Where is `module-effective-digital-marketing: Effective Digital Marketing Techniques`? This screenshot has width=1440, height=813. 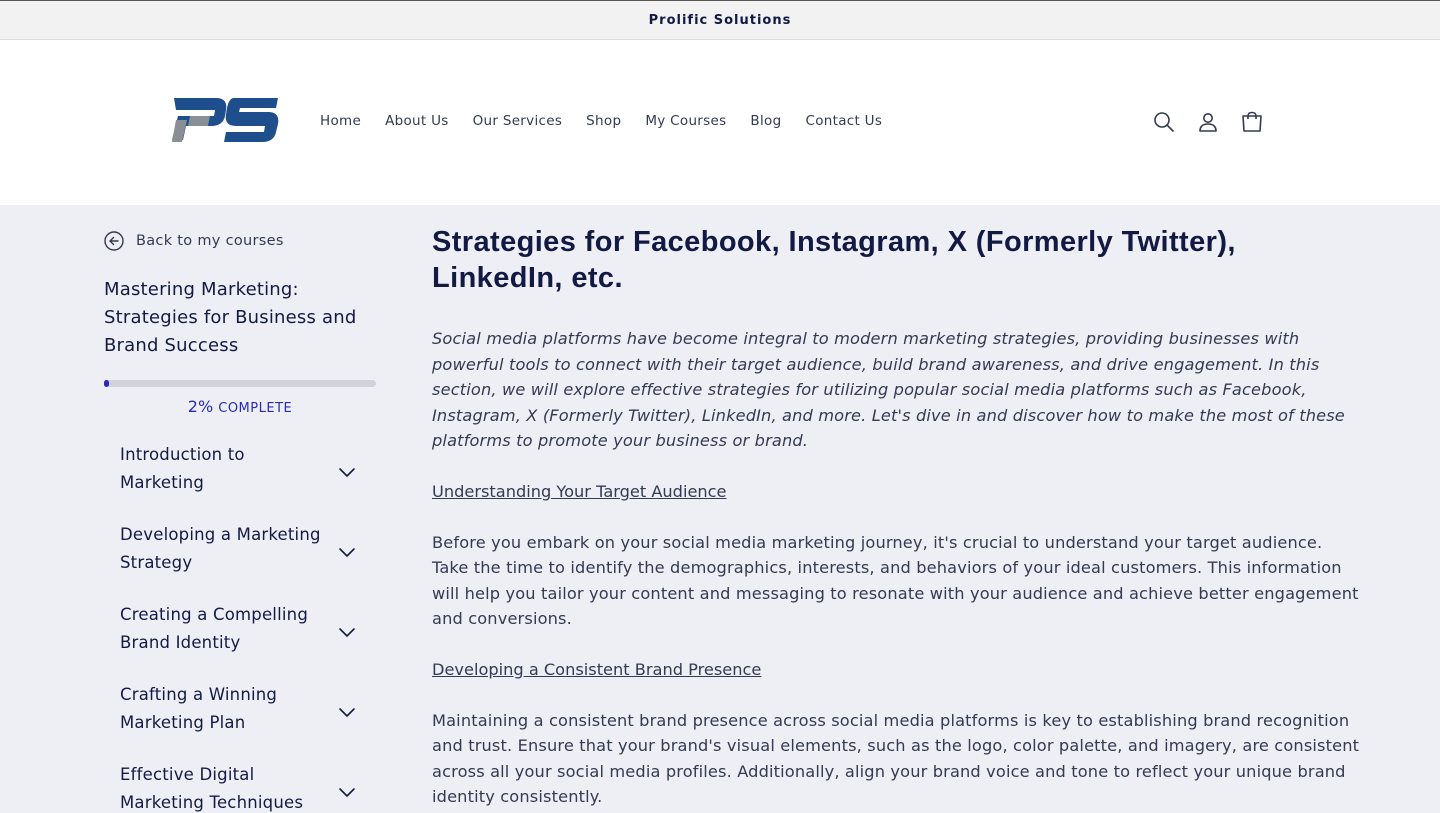 module-effective-digital-marketing: Effective Digital Marketing Techniques is located at coordinates (240, 787).